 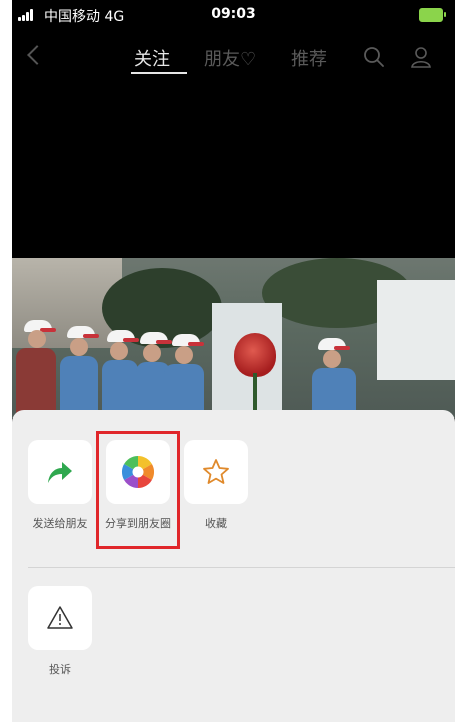 I want to click on tab-follow: 关注, so click(x=152, y=58).